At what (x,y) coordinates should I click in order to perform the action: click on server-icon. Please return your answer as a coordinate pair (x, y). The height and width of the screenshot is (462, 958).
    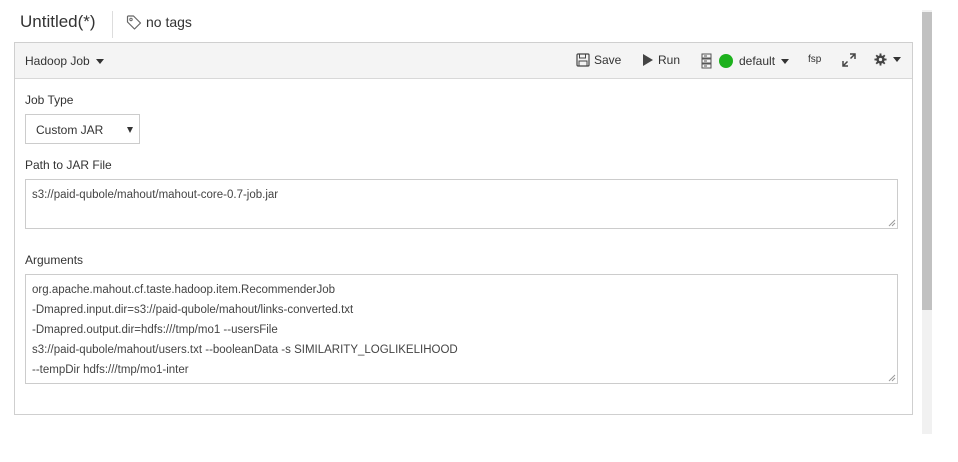
    Looking at the image, I should click on (707, 61).